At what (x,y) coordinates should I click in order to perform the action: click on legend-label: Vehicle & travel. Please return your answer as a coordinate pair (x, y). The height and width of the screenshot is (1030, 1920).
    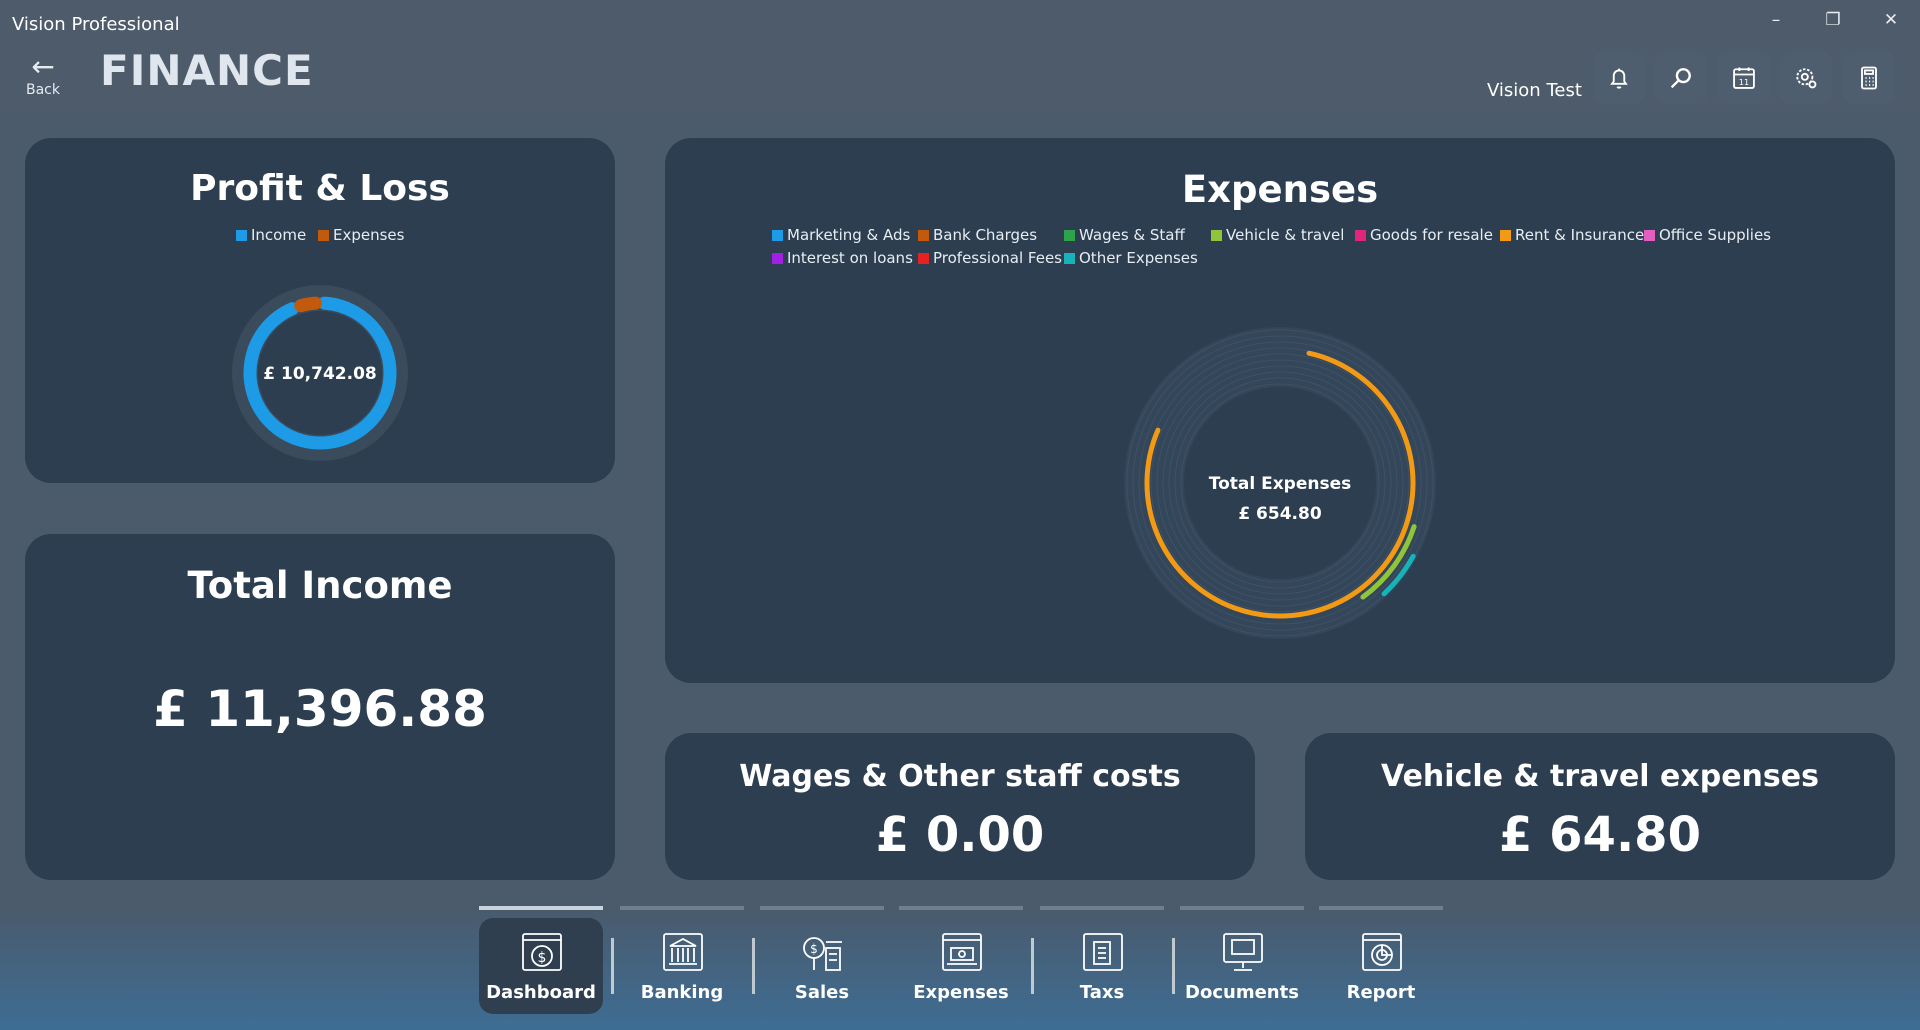
    Looking at the image, I should click on (1285, 235).